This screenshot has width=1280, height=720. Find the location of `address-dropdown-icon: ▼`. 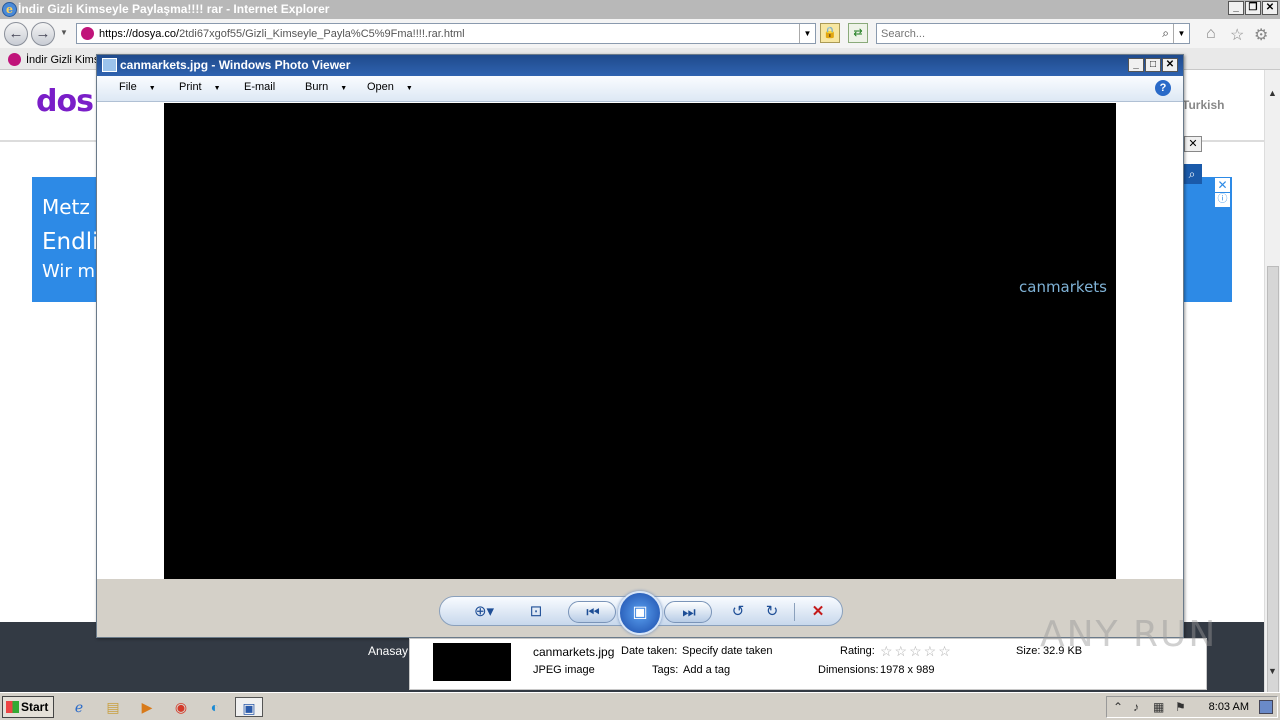

address-dropdown-icon: ▼ is located at coordinates (807, 33).